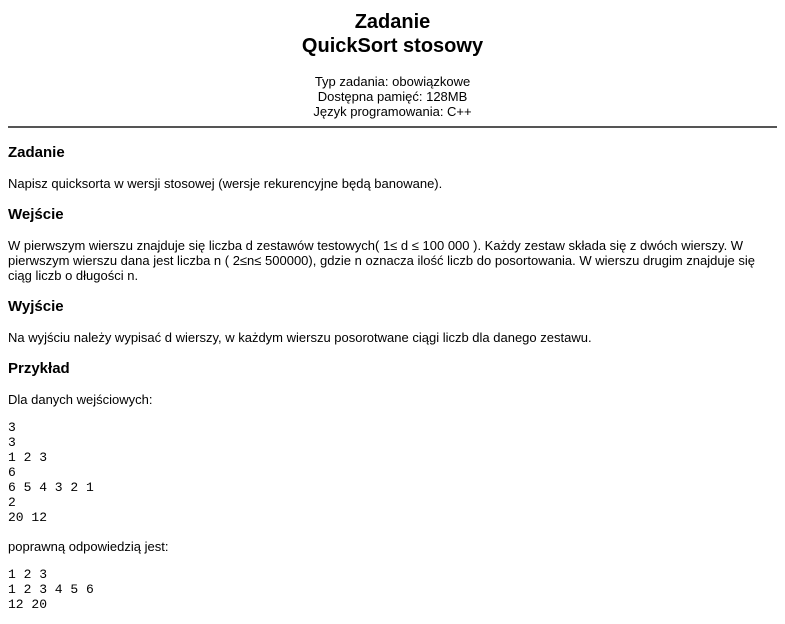  Describe the element at coordinates (392, 127) in the screenshot. I see `header-divider` at that location.